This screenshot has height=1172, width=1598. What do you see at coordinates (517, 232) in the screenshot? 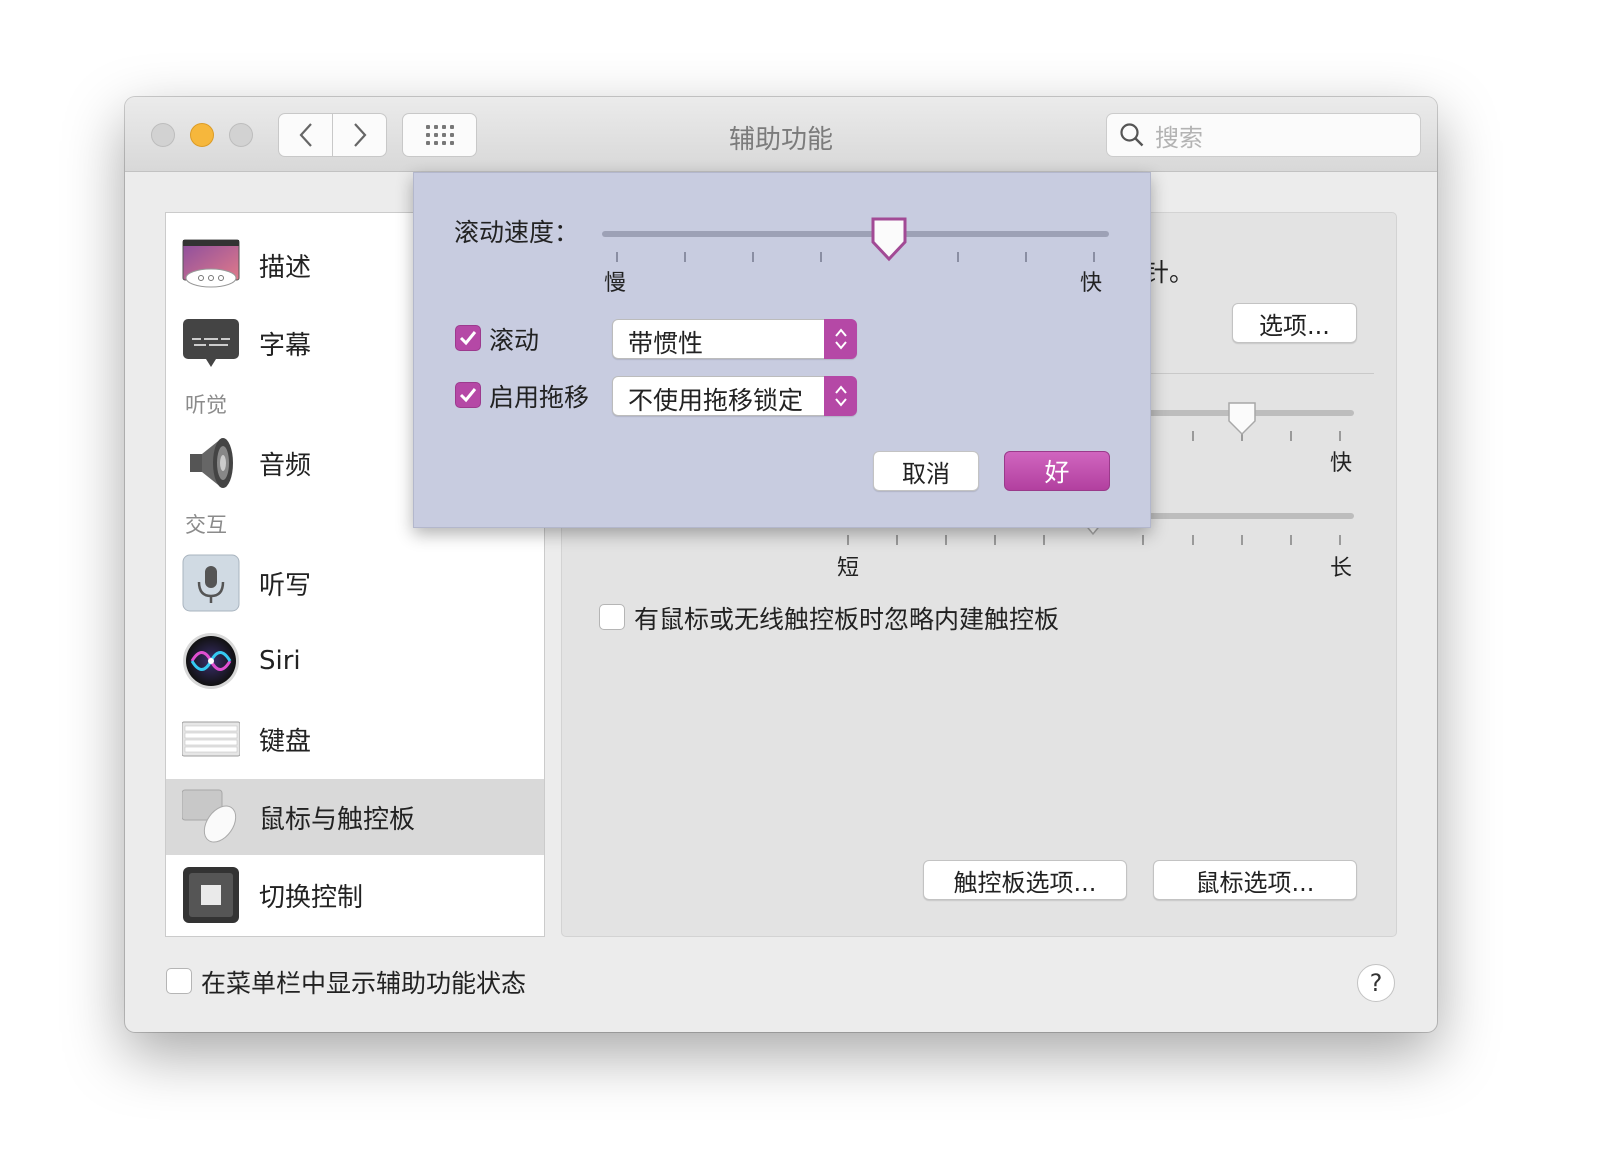
I see `scroll-speed-label: 滚动速度：` at bounding box center [517, 232].